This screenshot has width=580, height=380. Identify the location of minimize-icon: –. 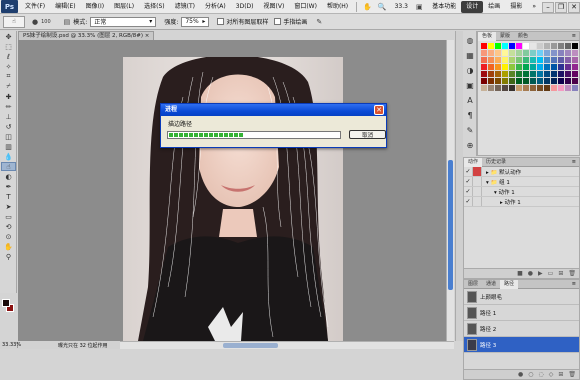
(548, 7).